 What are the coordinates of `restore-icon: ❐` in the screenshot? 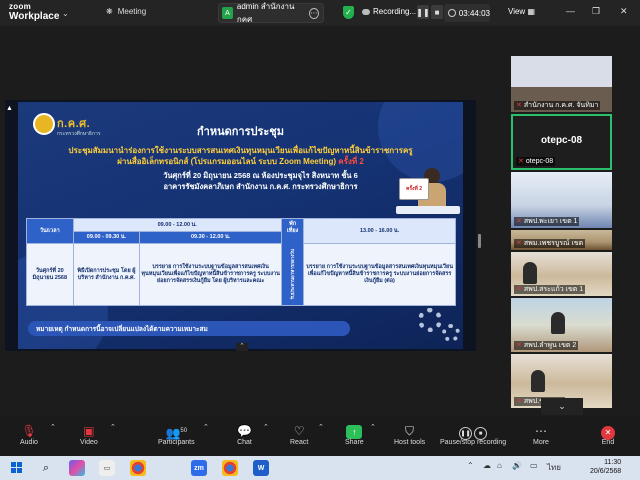 It's located at (596, 11).